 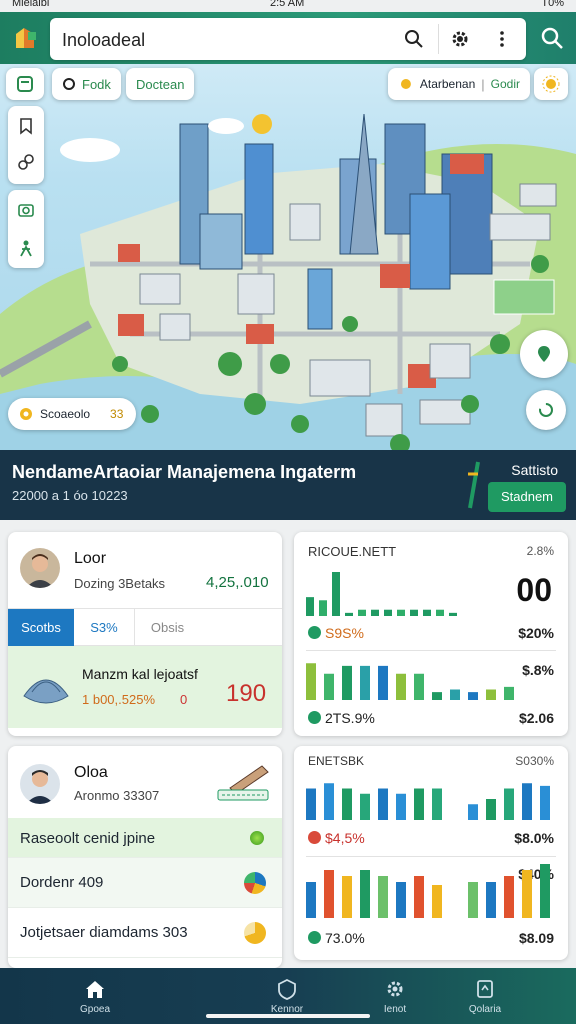 I want to click on map-action-button, so click(x=544, y=354).